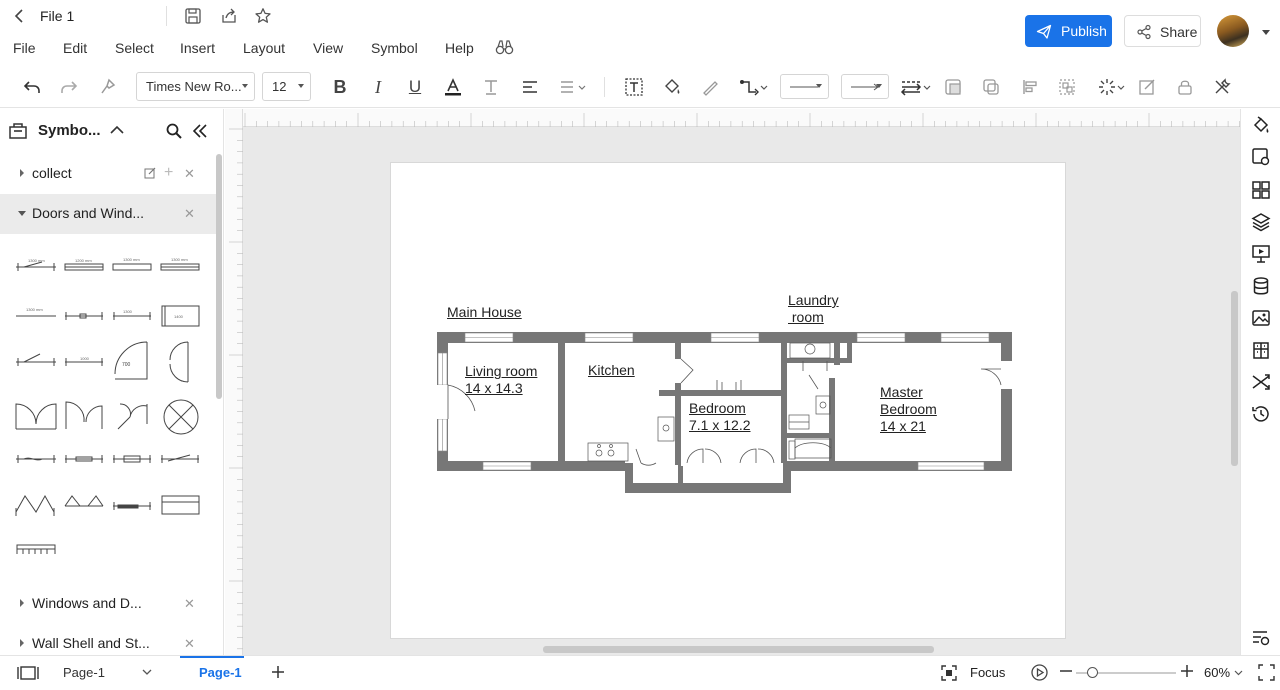 Image resolution: width=1280 pixels, height=690 pixels. What do you see at coordinates (1067, 87) in the screenshot?
I see `group-icon` at bounding box center [1067, 87].